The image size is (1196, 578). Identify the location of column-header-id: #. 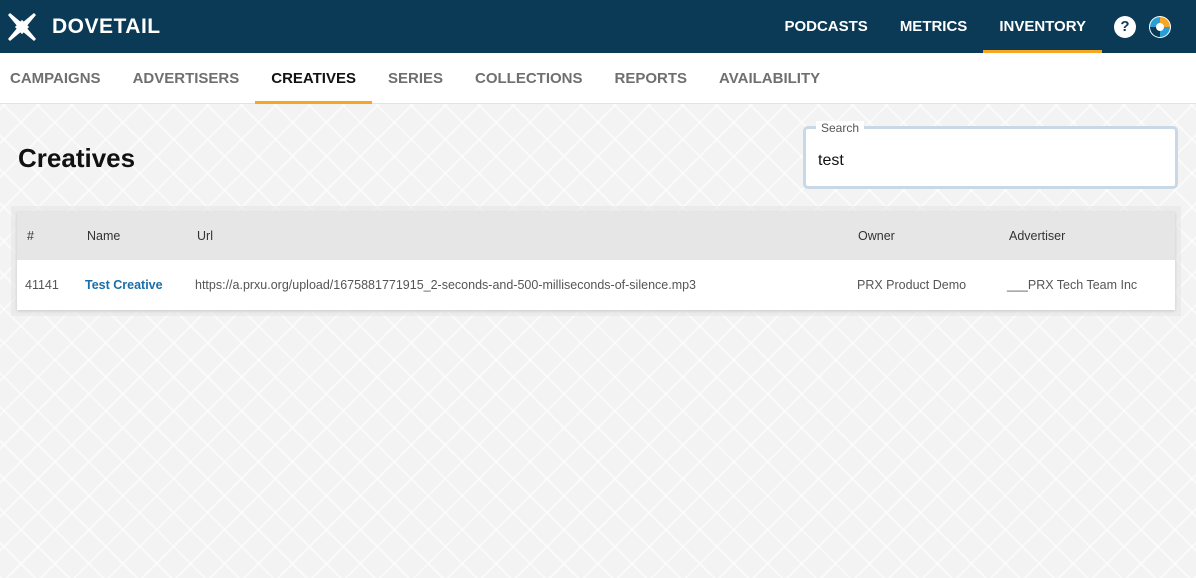
(30, 236).